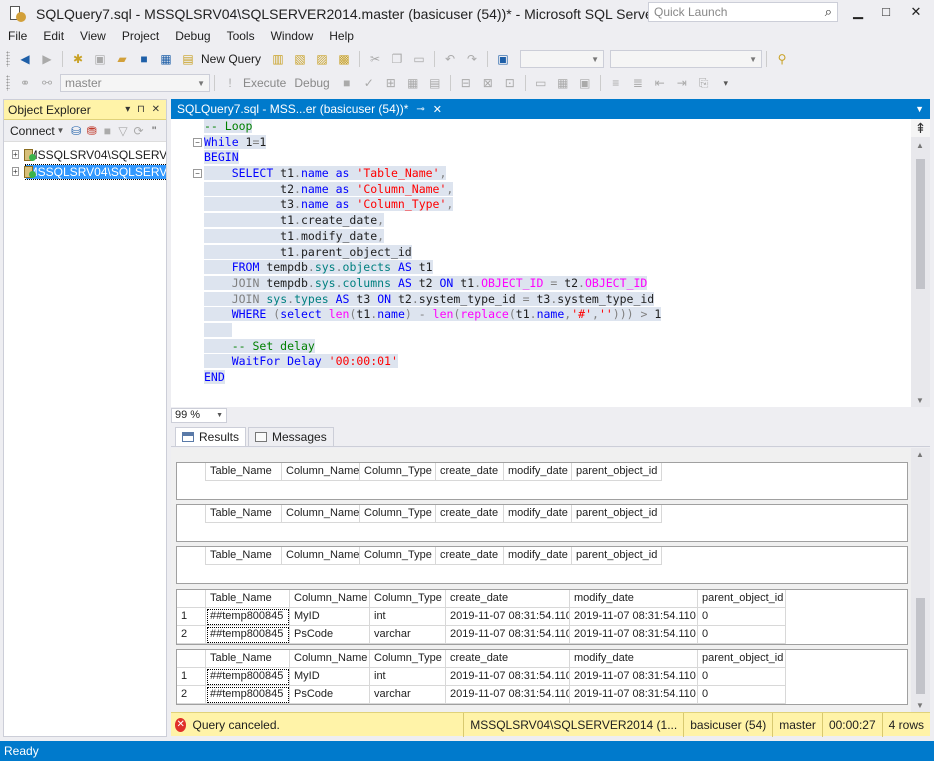 This screenshot has width=934, height=761. What do you see at coordinates (192, 36) in the screenshot?
I see `menu-debug: Debug` at bounding box center [192, 36].